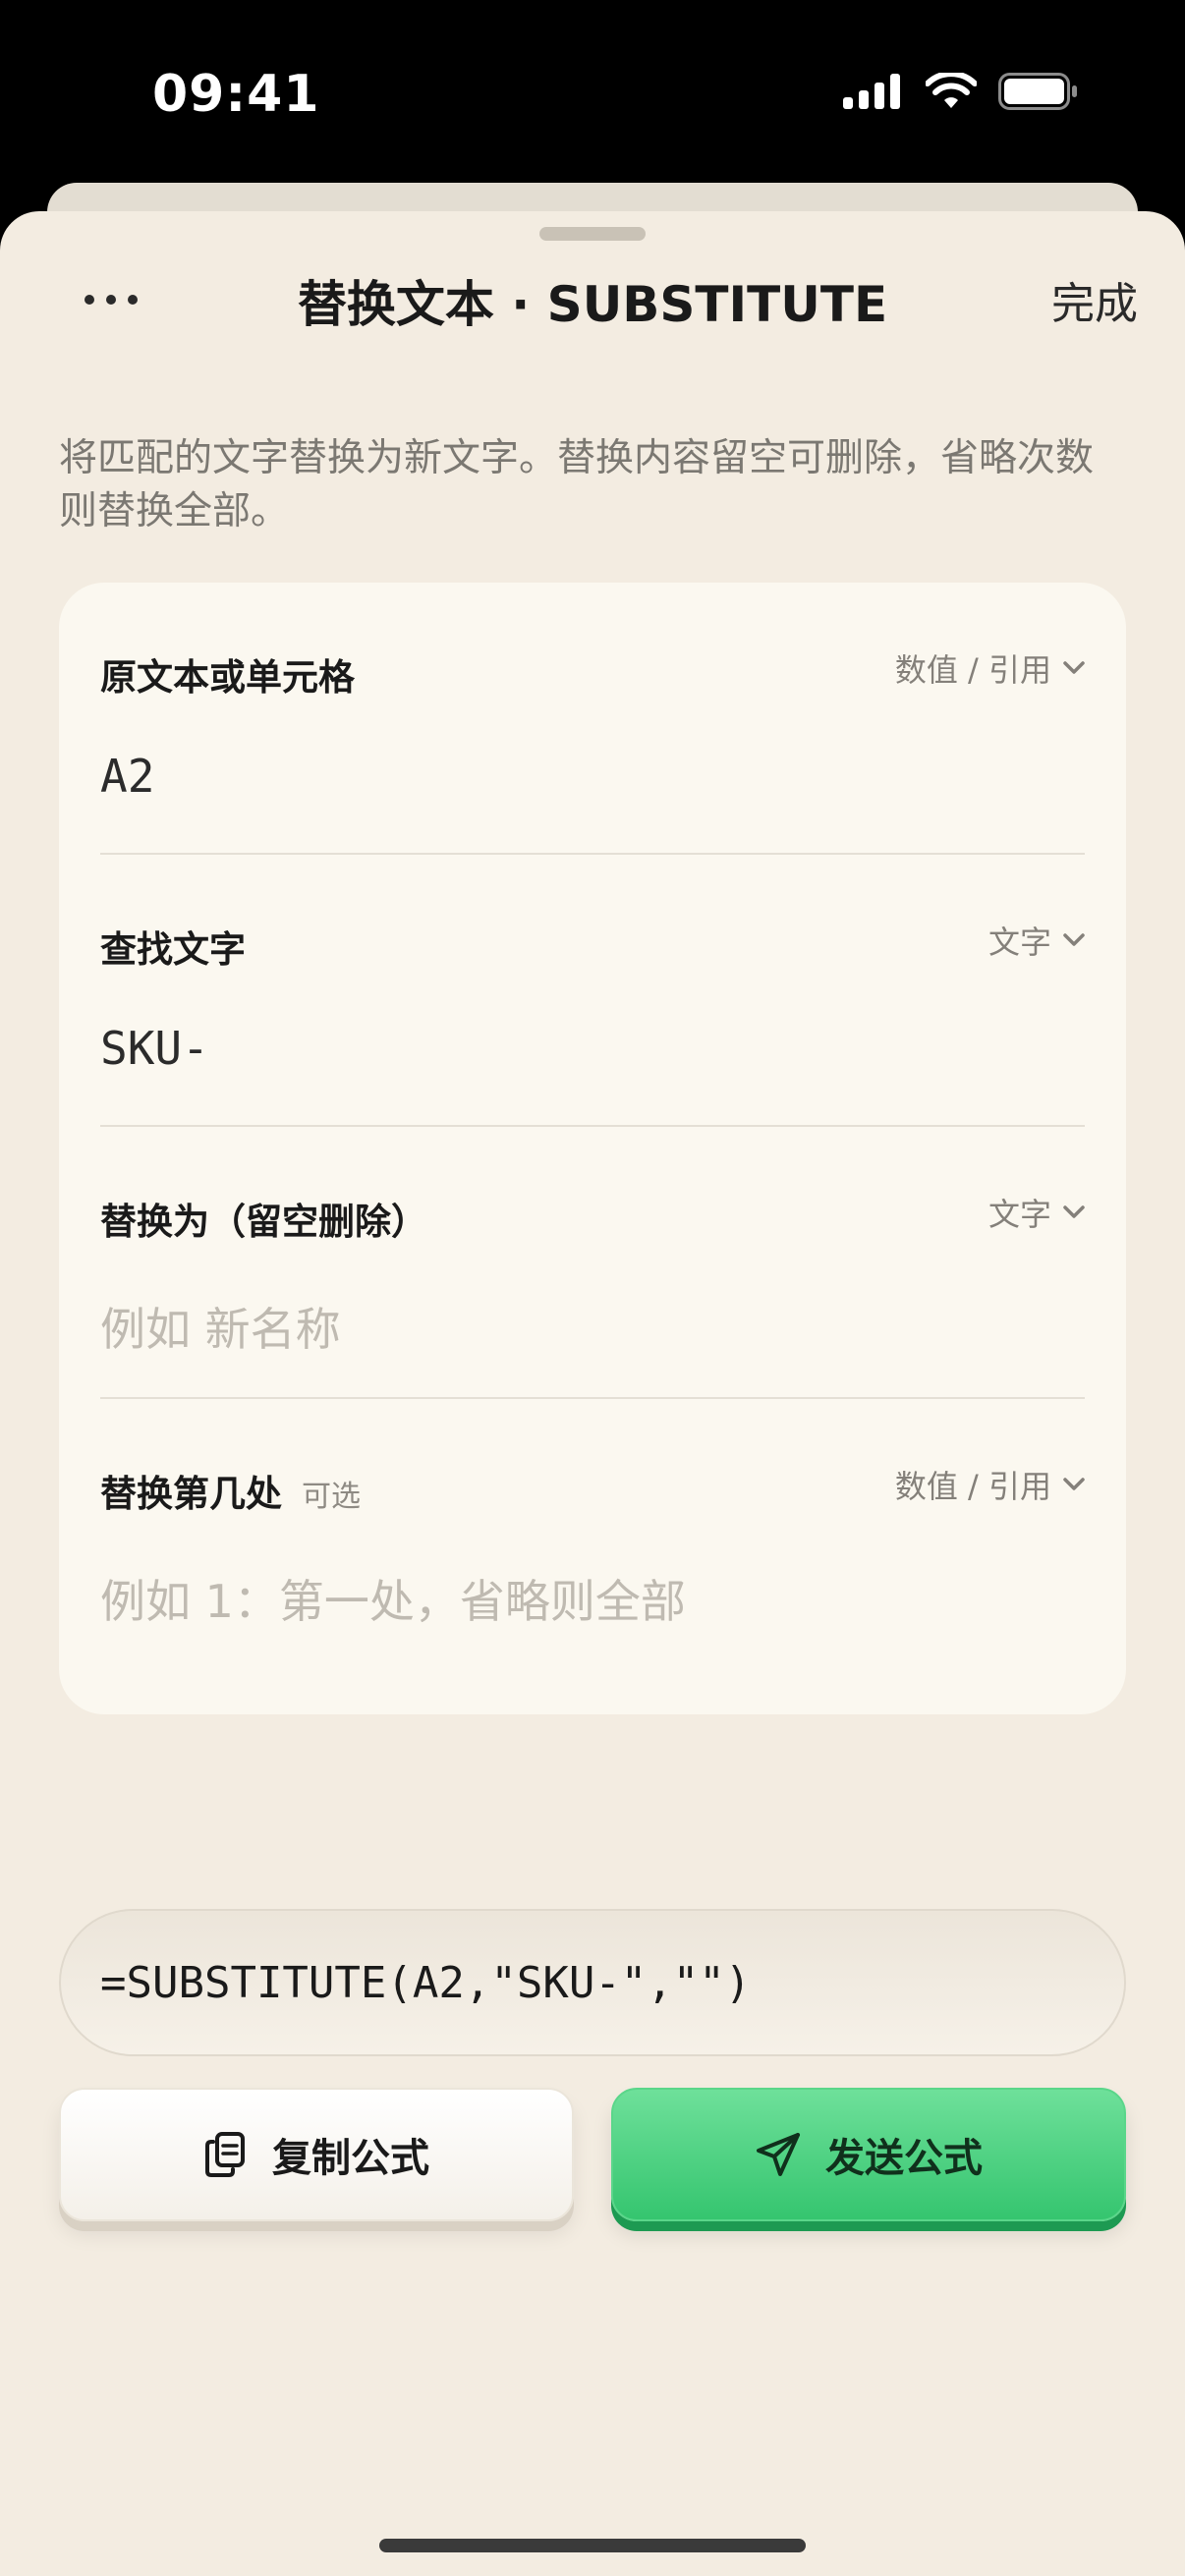 Image resolution: width=1185 pixels, height=2576 pixels. Describe the element at coordinates (1038, 91) in the screenshot. I see `battery-icon` at that location.